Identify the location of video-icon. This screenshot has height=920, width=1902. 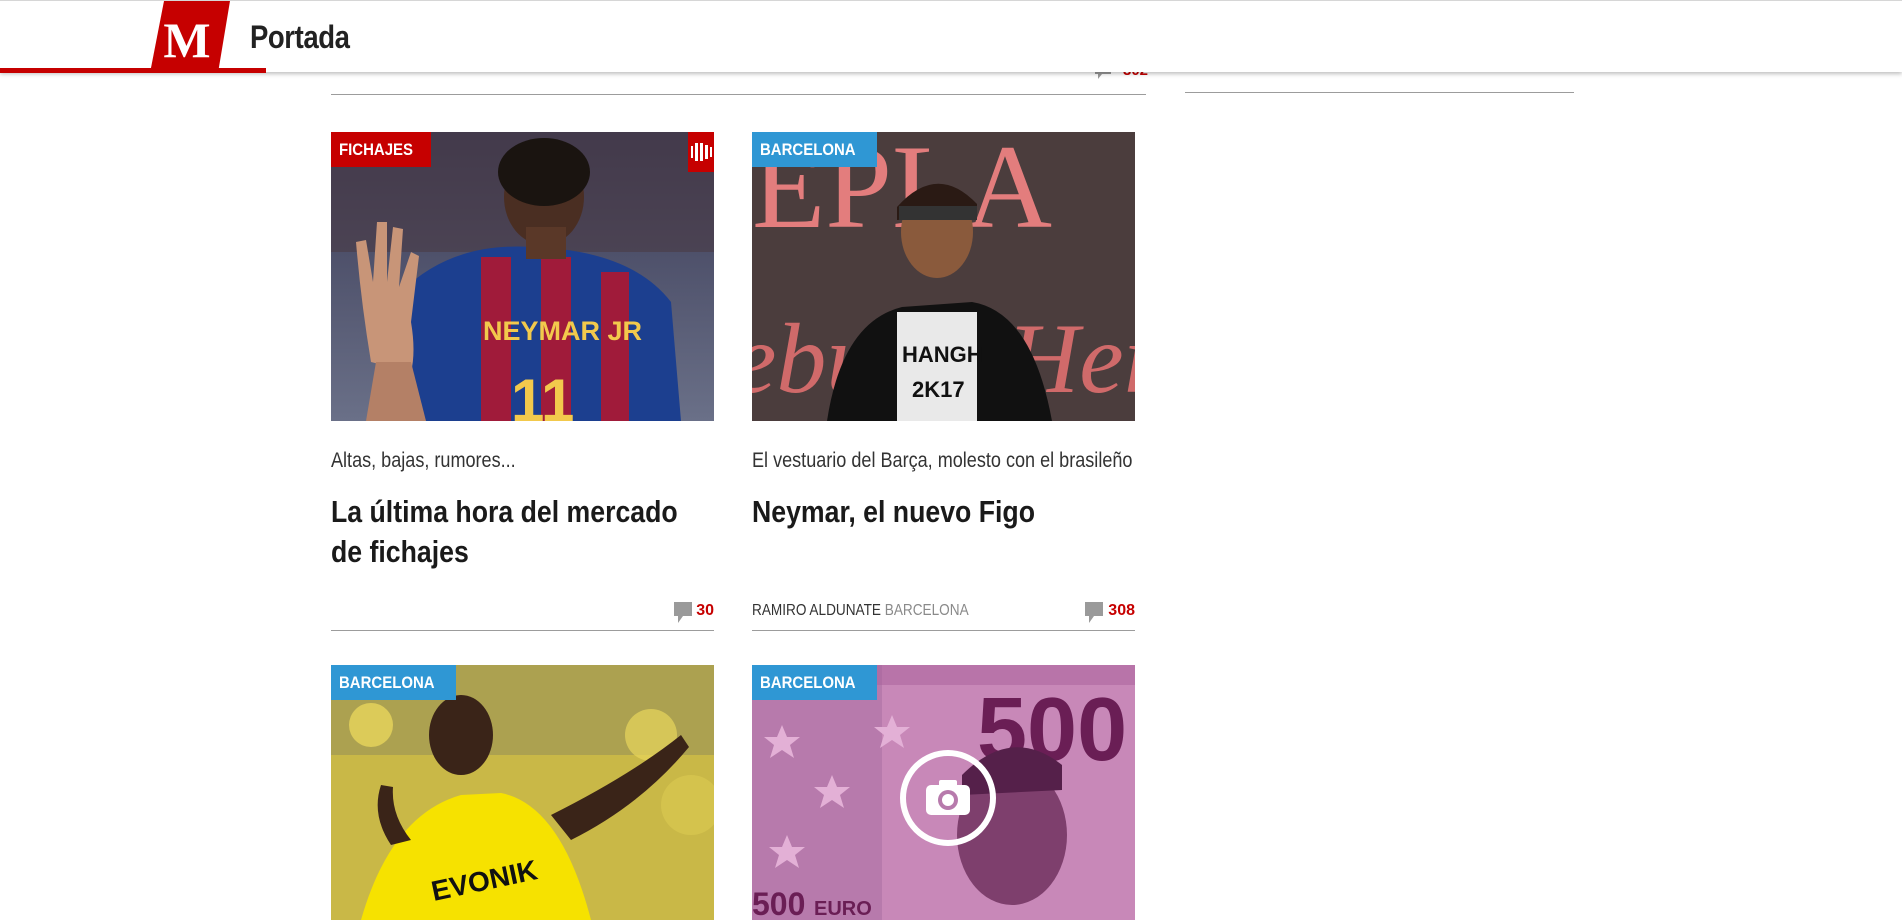
(701, 152).